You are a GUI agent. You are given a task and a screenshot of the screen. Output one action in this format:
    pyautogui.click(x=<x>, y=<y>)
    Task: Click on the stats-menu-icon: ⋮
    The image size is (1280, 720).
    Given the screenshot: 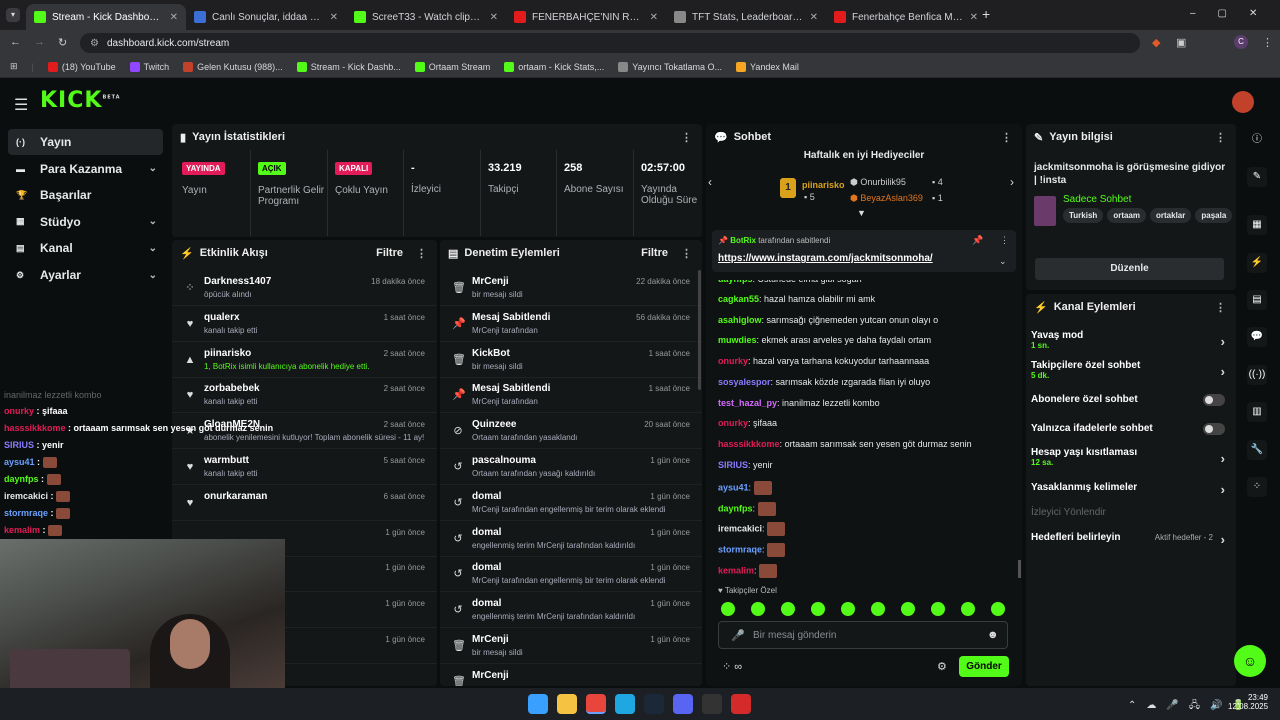 What is the action you would take?
    pyautogui.click(x=686, y=137)
    